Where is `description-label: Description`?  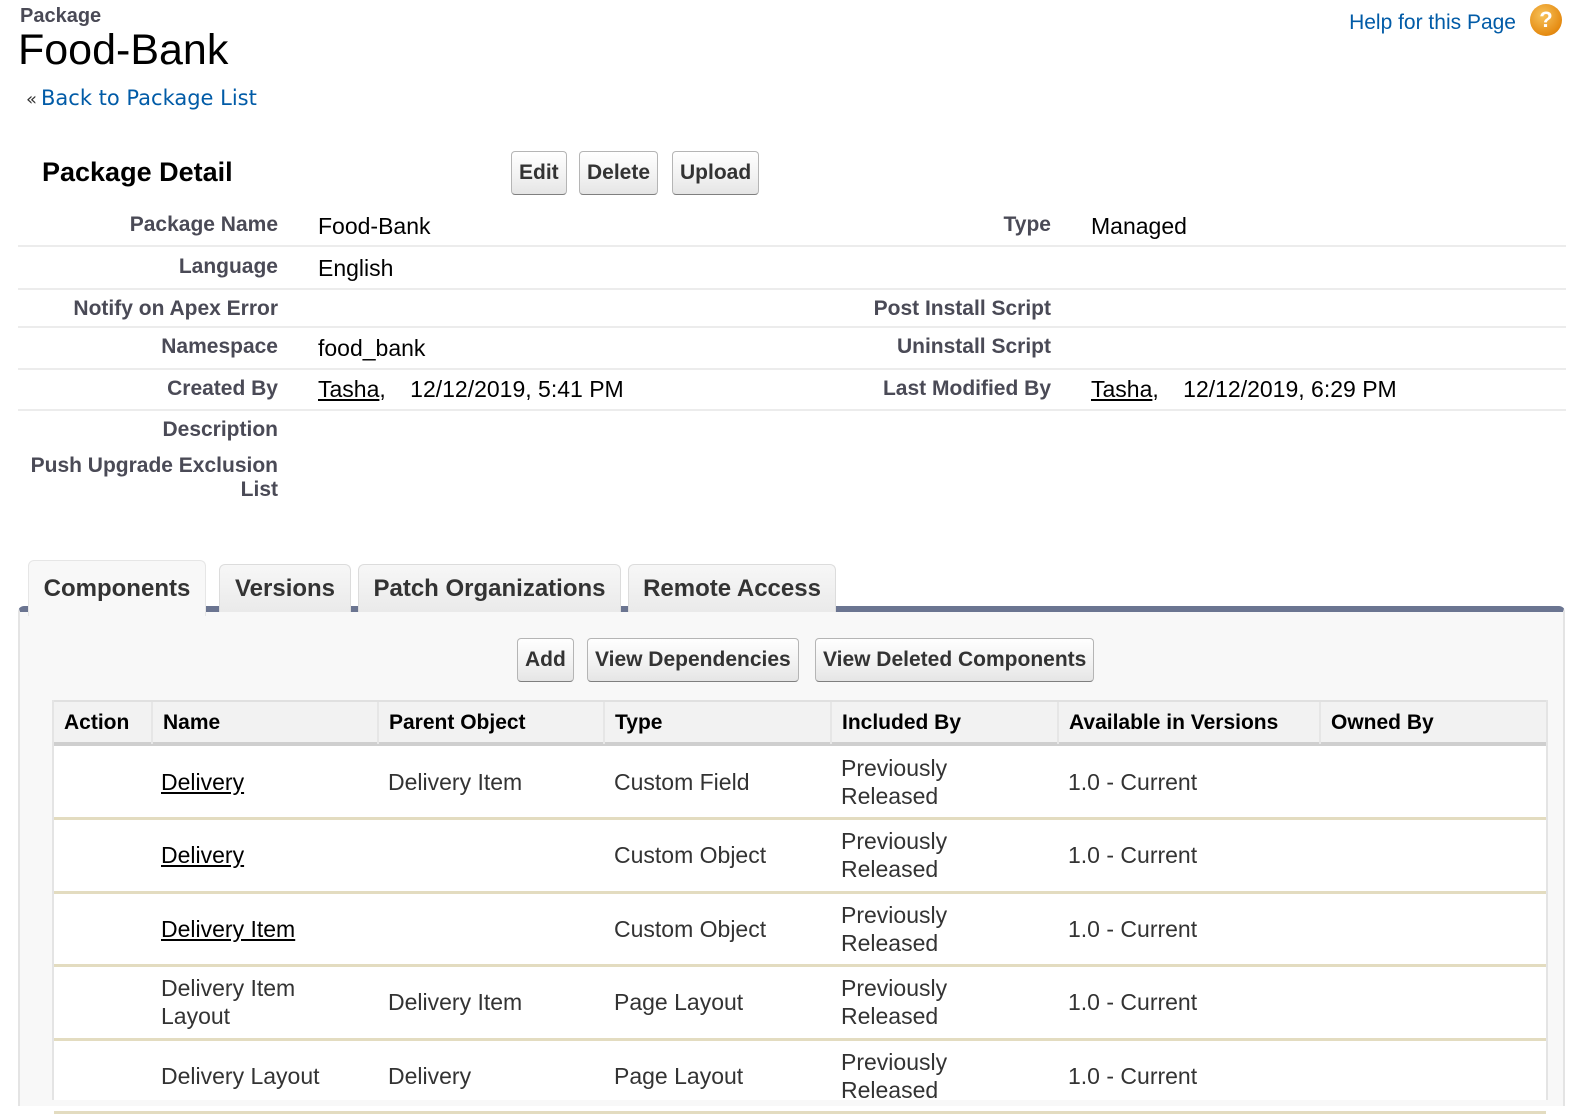 description-label: Description is located at coordinates (220, 429).